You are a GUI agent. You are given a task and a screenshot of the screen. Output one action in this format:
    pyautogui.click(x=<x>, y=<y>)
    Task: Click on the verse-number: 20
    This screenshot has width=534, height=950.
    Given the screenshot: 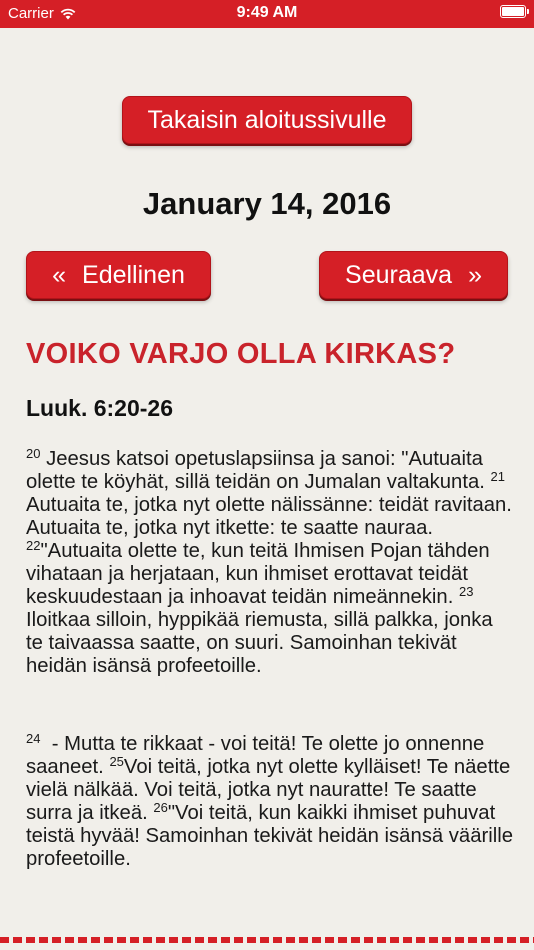 What is the action you would take?
    pyautogui.click(x=33, y=453)
    